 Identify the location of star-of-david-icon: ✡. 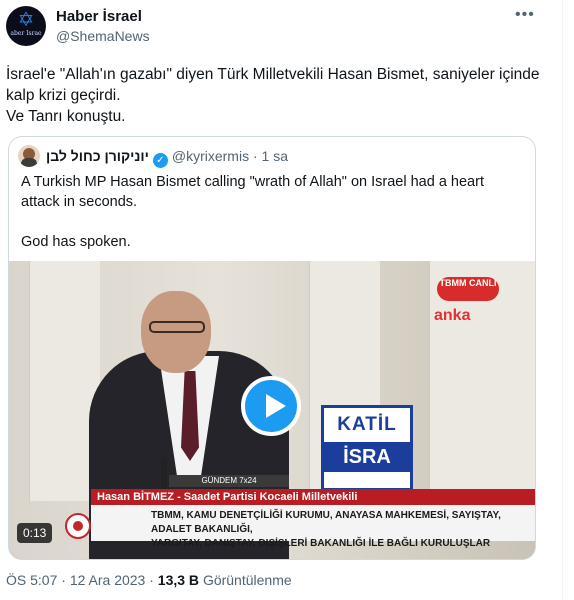
(26, 20).